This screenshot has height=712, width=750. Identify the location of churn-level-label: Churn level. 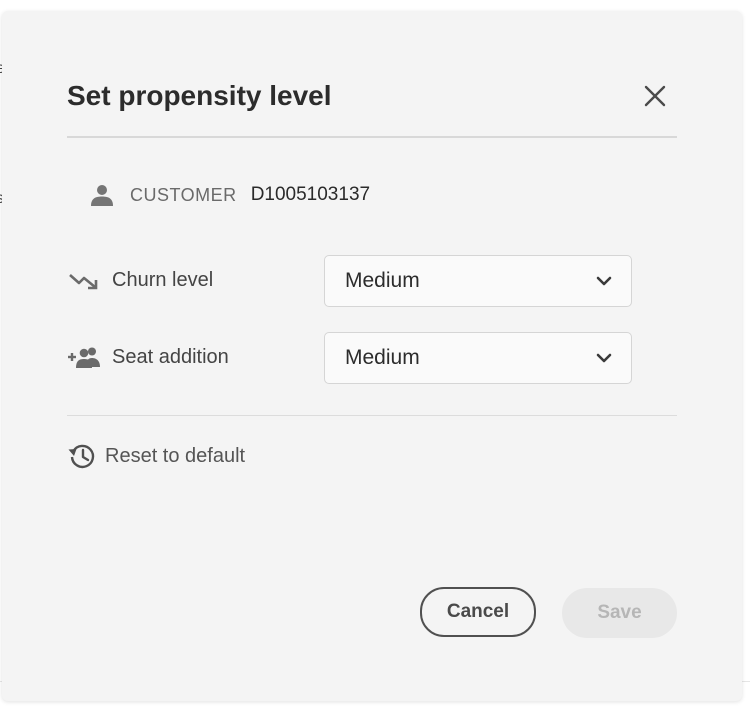
(163, 280).